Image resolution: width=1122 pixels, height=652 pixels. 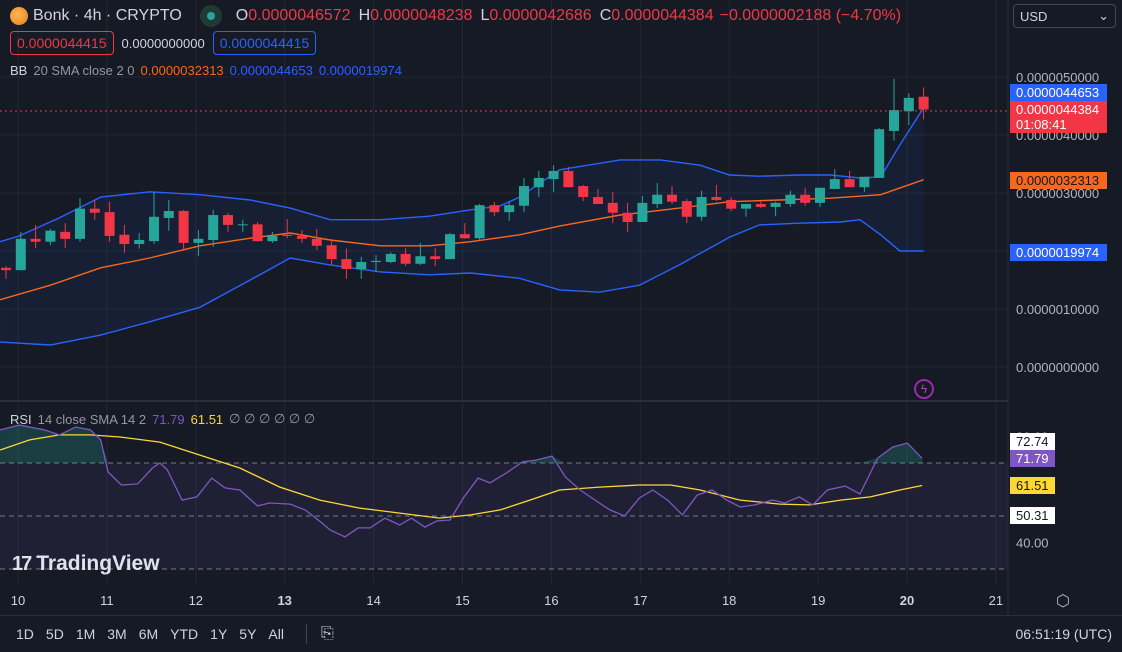 What do you see at coordinates (1057, 77) in the screenshot?
I see `price-tick-label: 0.0000050000` at bounding box center [1057, 77].